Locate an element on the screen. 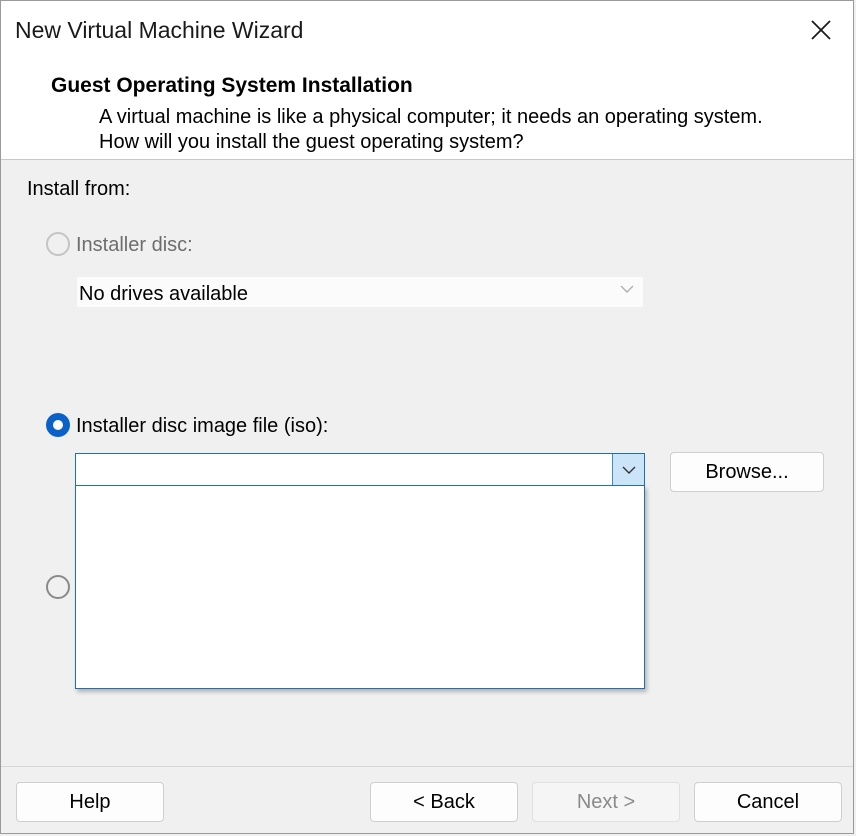  close-button is located at coordinates (821, 30).